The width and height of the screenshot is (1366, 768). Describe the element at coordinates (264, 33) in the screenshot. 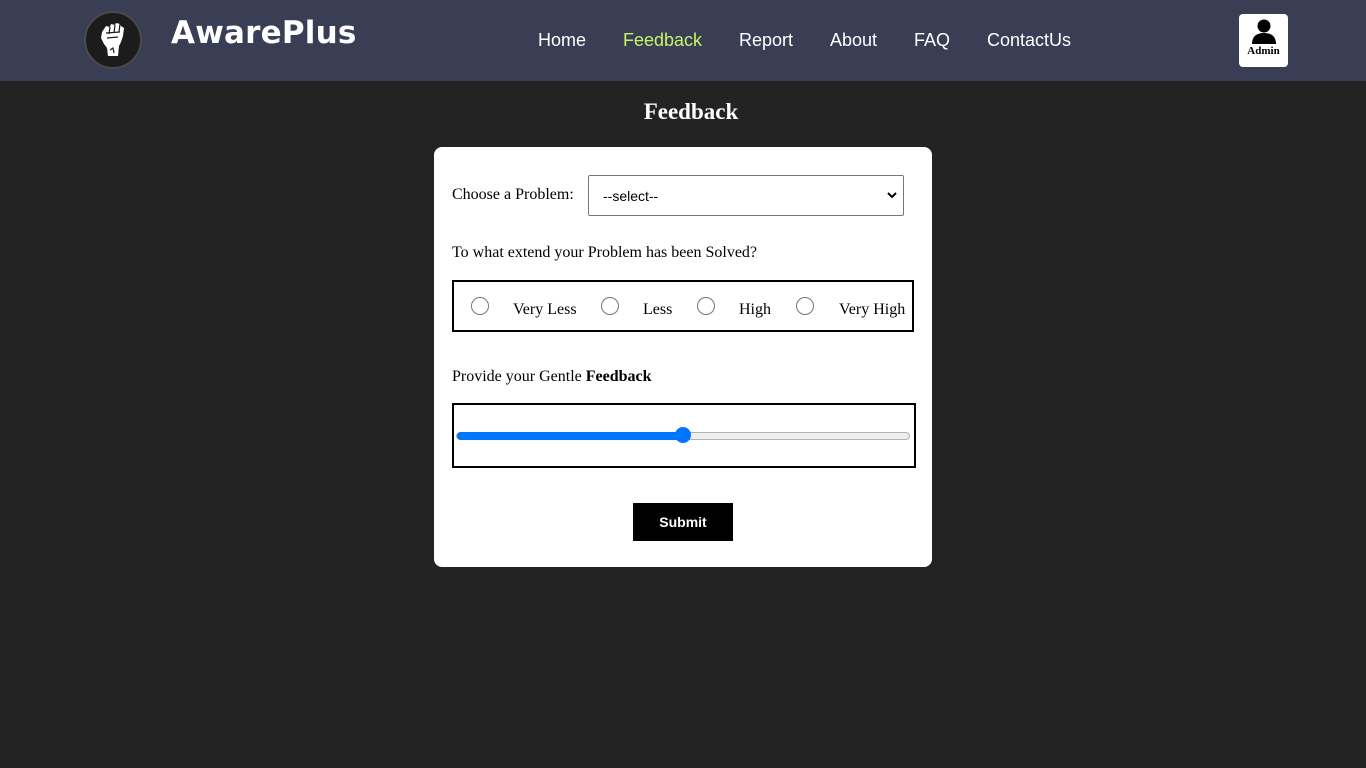

I see `brand-name: AwarePlus` at that location.